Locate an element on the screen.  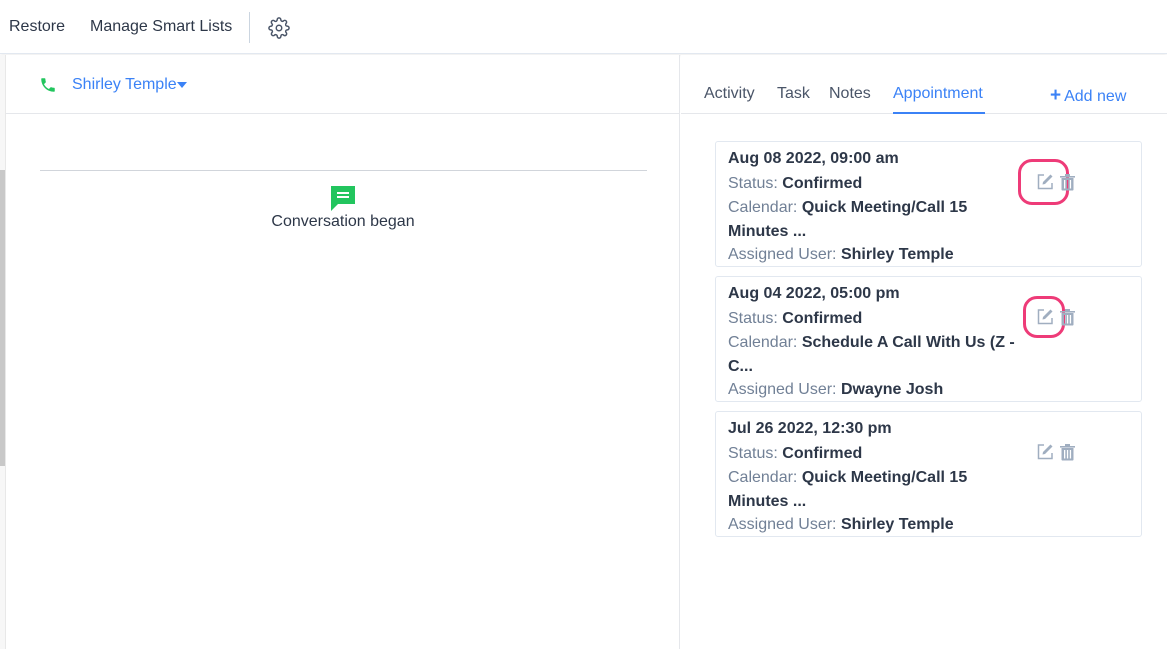
appointment-datetime: Aug 08 2022, 09:00 am is located at coordinates (813, 158).